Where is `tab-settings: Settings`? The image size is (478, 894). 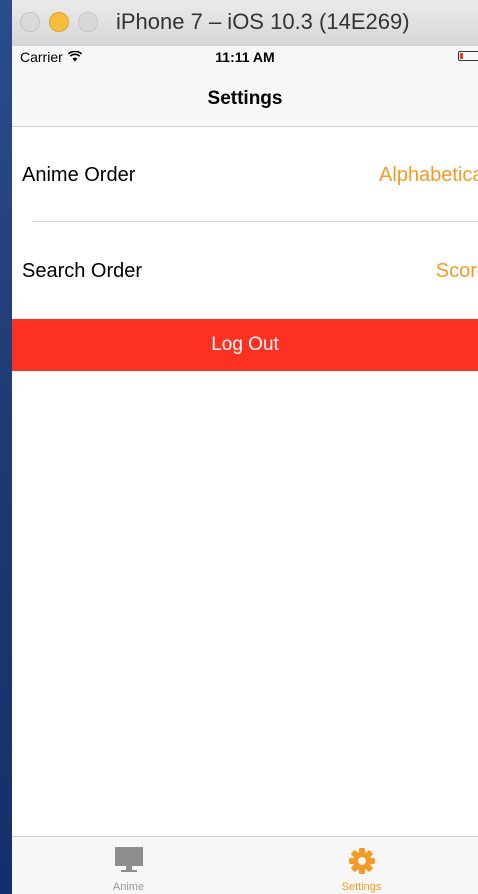
tab-settings: Settings is located at coordinates (361, 865).